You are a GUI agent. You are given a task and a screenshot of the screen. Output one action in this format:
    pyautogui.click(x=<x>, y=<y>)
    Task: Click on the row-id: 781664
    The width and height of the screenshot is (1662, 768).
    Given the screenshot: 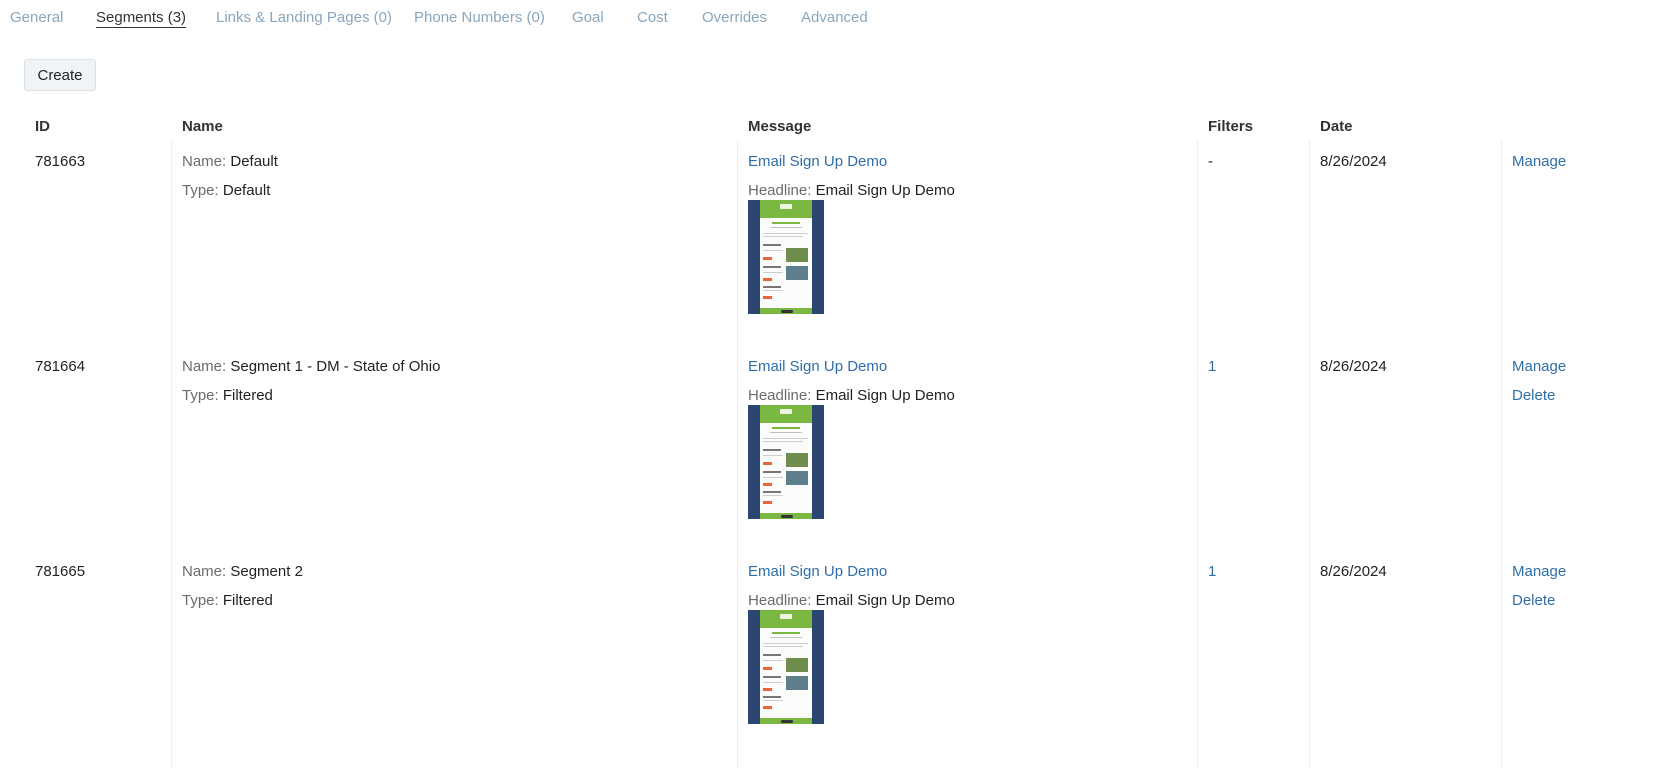 What is the action you would take?
    pyautogui.click(x=60, y=366)
    